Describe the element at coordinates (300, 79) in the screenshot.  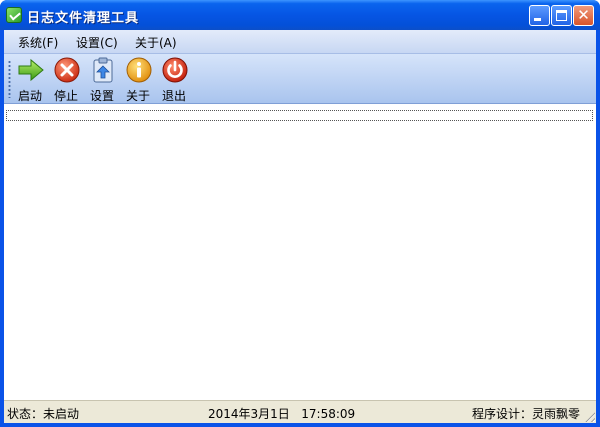
I see `toolbar: 启动 停止 设置 关于 退出` at that location.